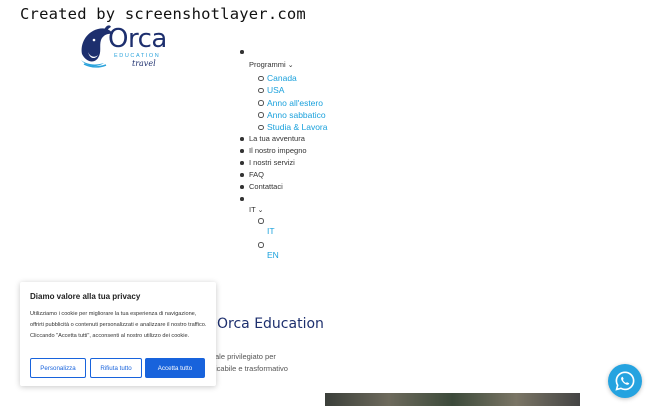 The height and width of the screenshot is (406, 650). Describe the element at coordinates (273, 255) in the screenshot. I see `language-option-en-label: EN` at that location.